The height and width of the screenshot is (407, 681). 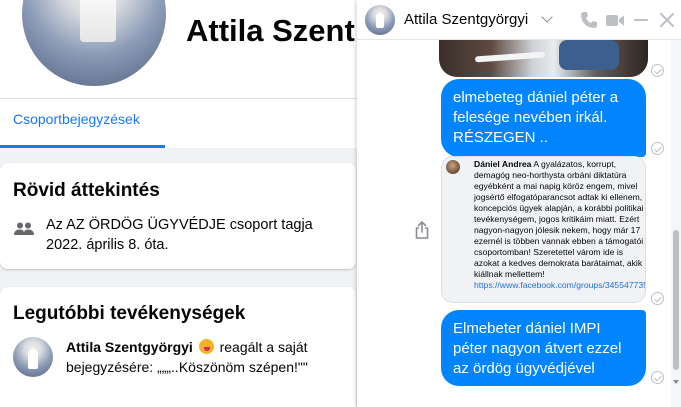 What do you see at coordinates (547, 17) in the screenshot?
I see `chevron-down-icon` at bounding box center [547, 17].